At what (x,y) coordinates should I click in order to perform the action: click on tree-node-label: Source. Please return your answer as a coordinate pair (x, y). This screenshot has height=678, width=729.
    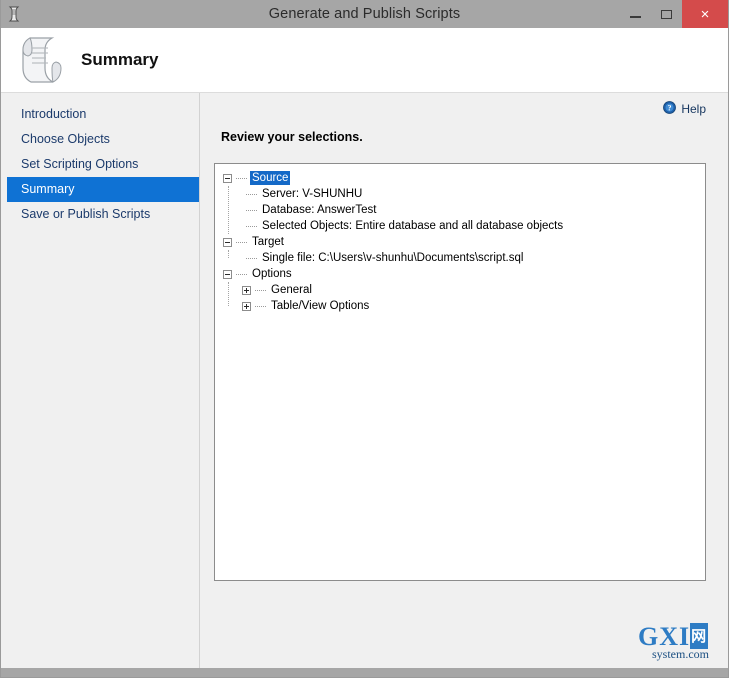
    Looking at the image, I should click on (270, 178).